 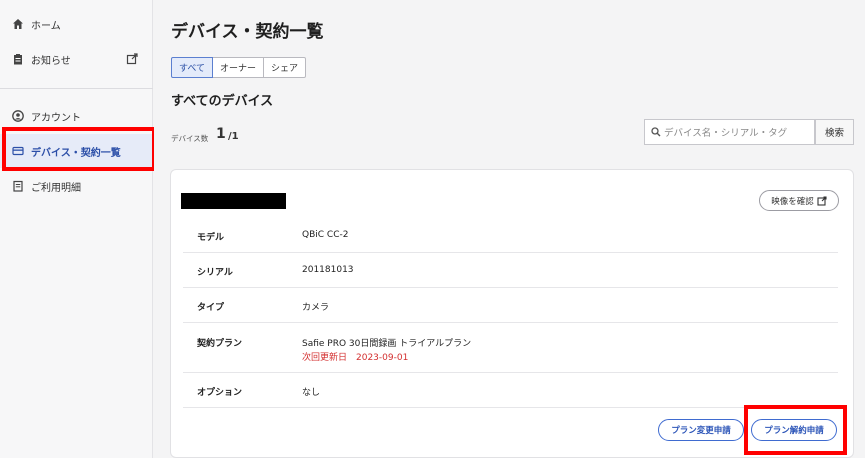 I want to click on sidebar-item-account: アカウント, so click(x=76, y=116).